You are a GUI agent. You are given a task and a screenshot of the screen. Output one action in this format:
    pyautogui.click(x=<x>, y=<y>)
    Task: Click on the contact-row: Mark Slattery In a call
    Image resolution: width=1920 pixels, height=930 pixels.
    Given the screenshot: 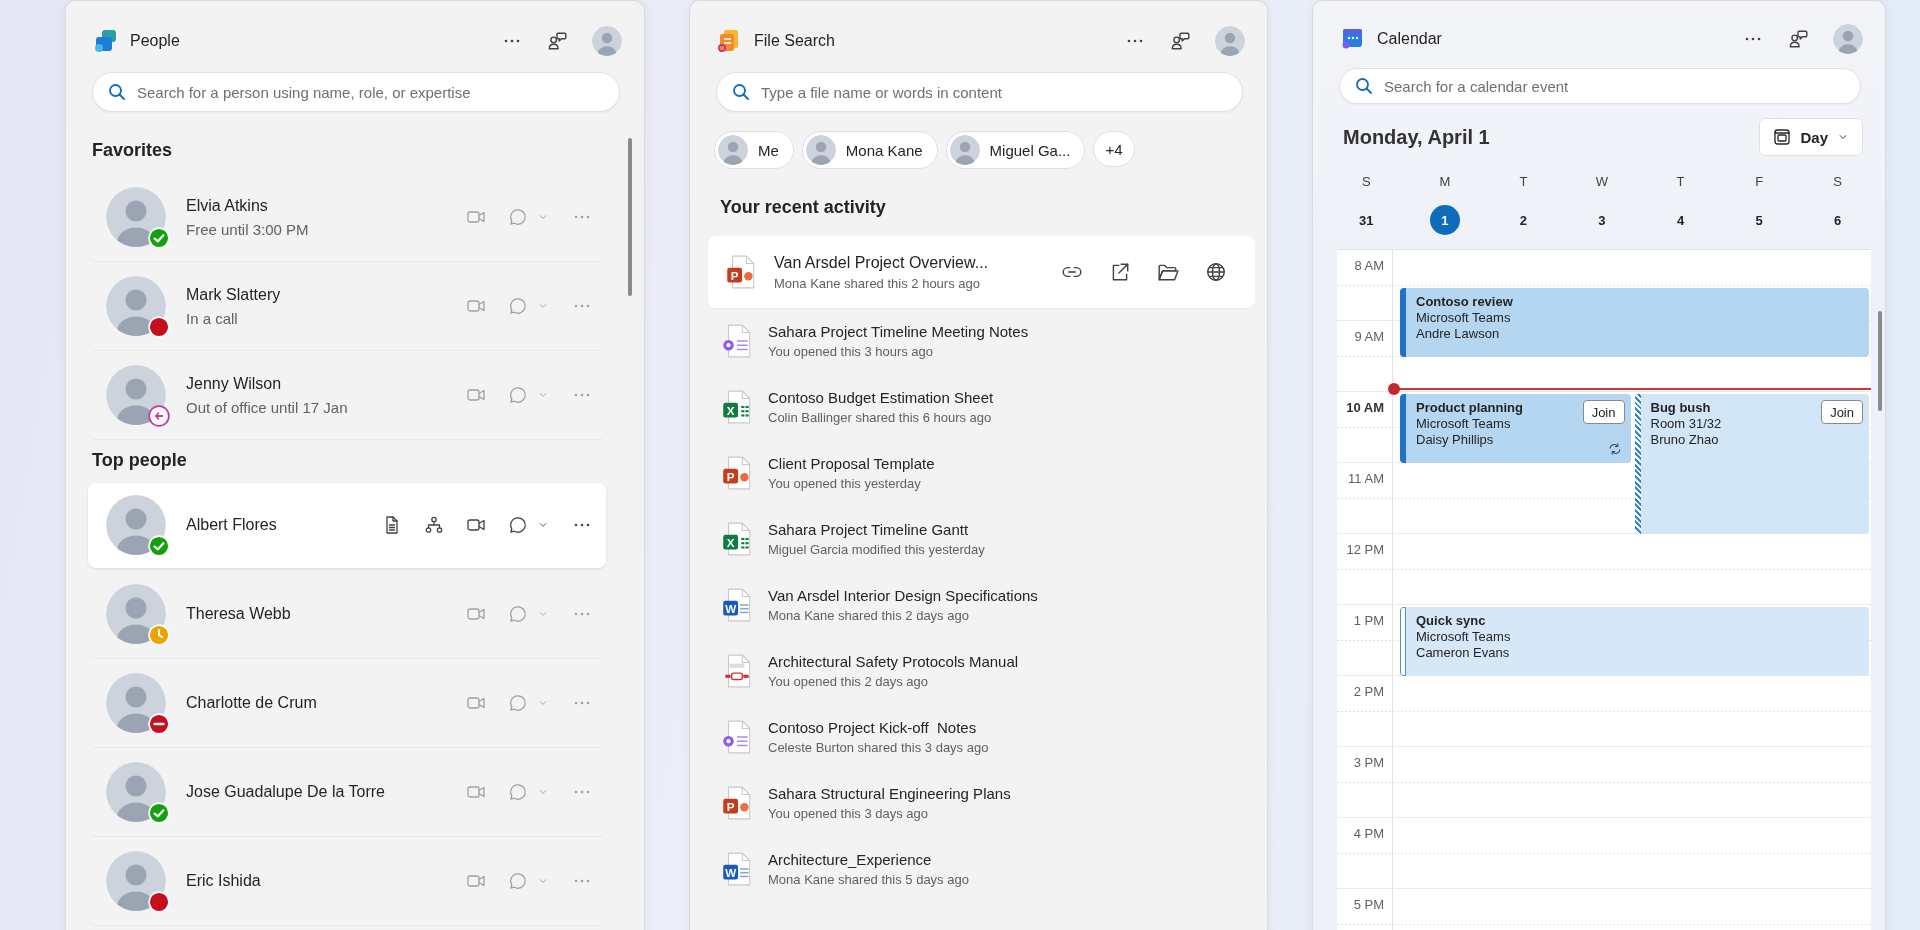 What is the action you would take?
    pyautogui.click(x=347, y=306)
    